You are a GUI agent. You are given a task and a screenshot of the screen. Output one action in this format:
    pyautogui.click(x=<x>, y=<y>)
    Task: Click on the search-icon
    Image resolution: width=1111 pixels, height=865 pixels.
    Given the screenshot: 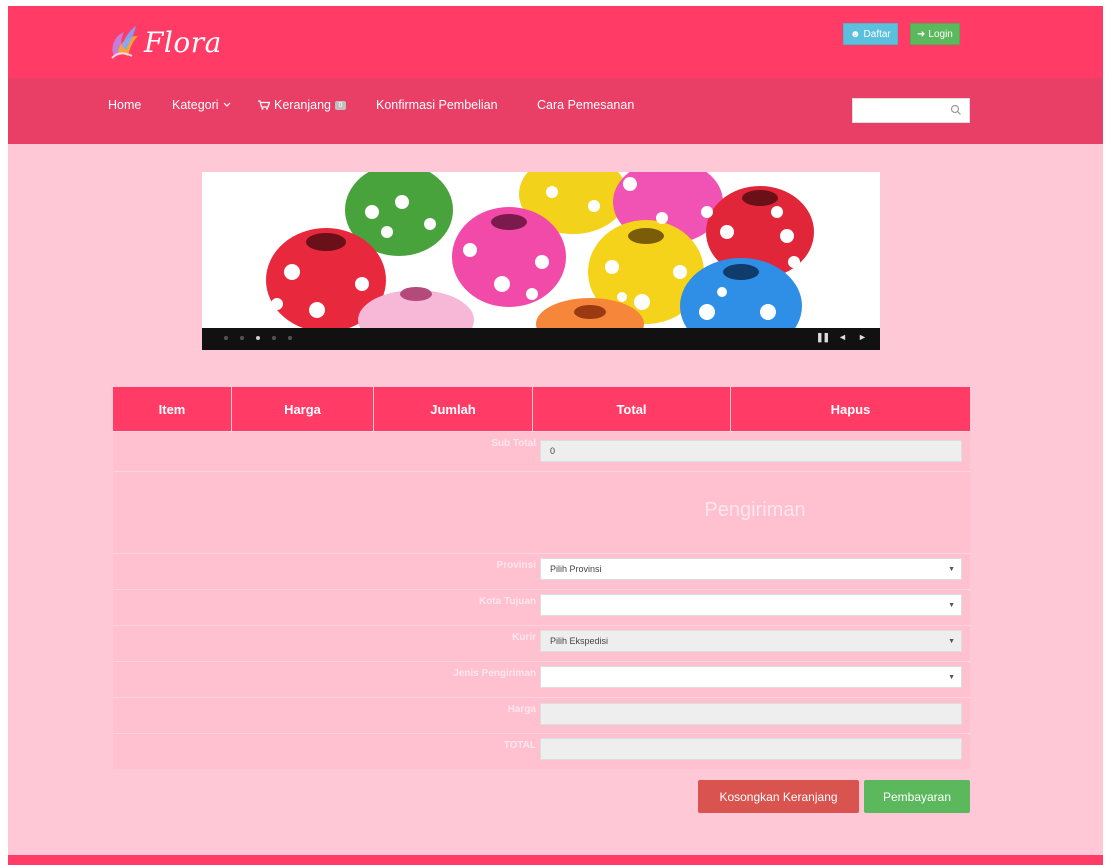 What is the action you would take?
    pyautogui.click(x=956, y=110)
    